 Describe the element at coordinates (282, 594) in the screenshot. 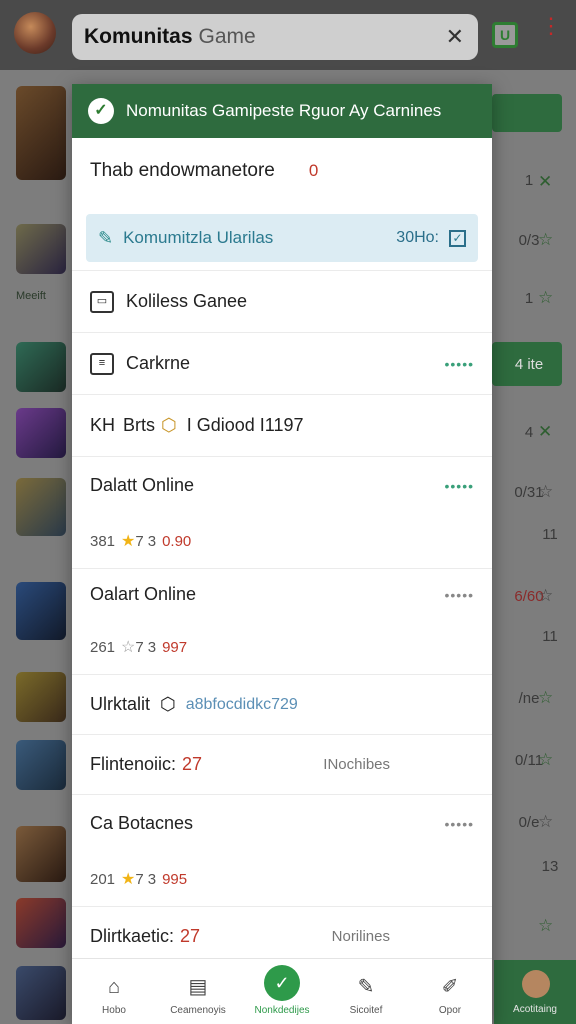

I see `list-item: Oalart Online •••••` at that location.